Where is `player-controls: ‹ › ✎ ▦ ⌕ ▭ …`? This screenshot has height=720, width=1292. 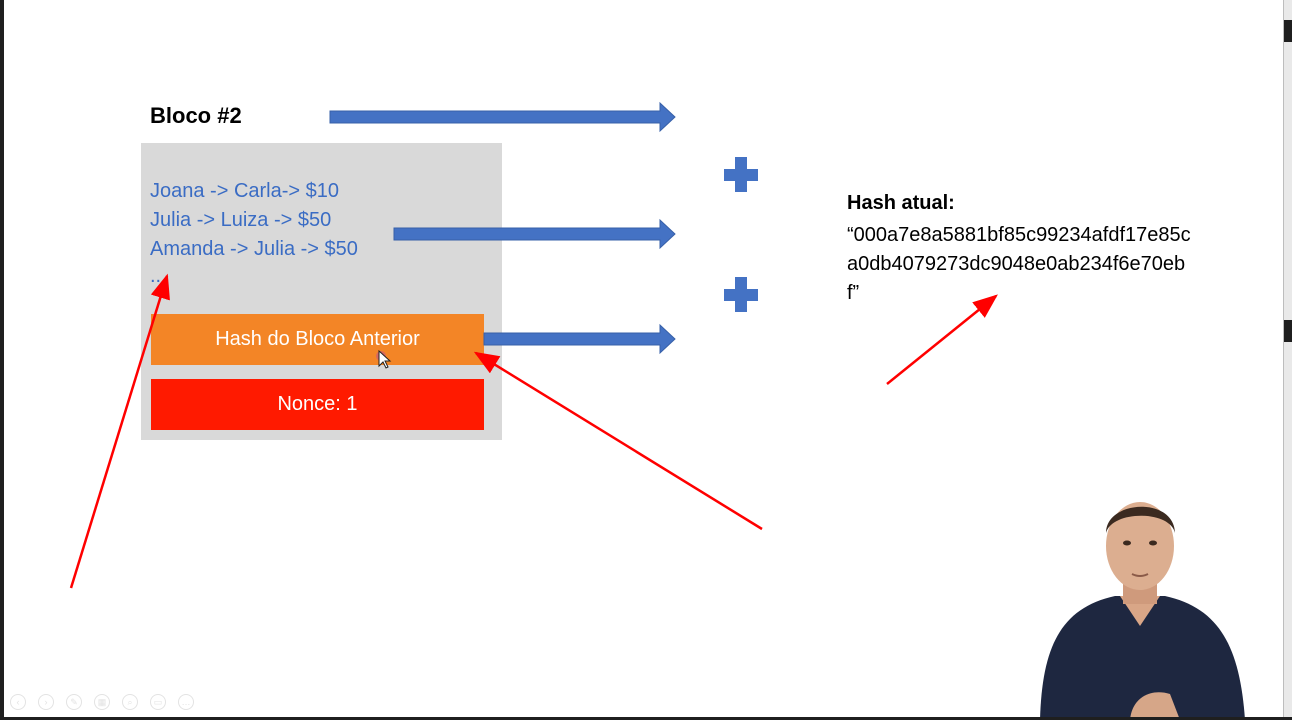 player-controls: ‹ › ✎ ▦ ⌕ ▭ … is located at coordinates (102, 702).